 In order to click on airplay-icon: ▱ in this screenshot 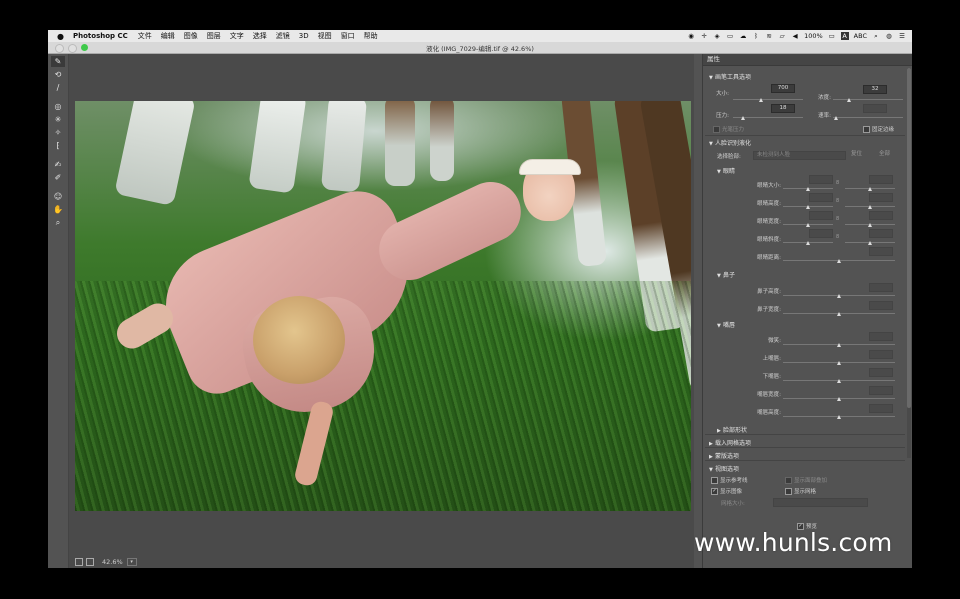, I will do `click(782, 36)`.